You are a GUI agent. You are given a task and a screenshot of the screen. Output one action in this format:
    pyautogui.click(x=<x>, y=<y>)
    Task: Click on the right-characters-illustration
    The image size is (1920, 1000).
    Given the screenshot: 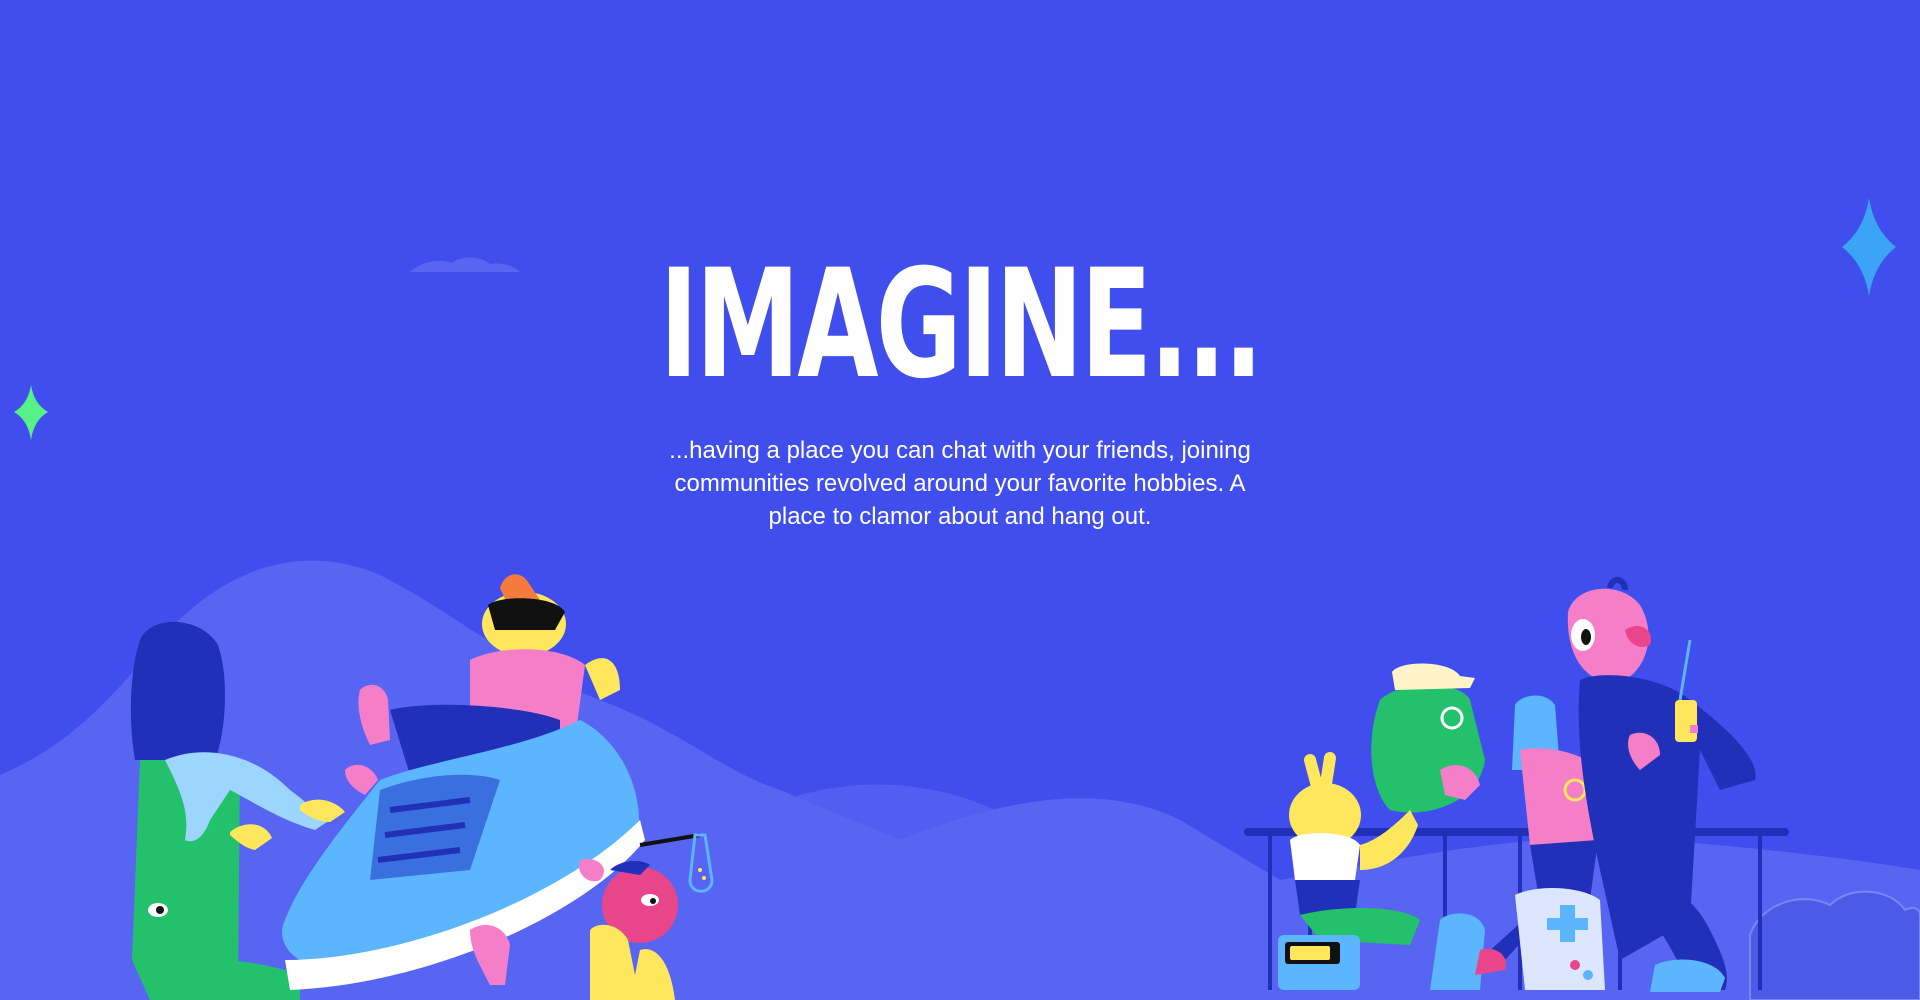 What is the action you would take?
    pyautogui.click(x=1516, y=784)
    